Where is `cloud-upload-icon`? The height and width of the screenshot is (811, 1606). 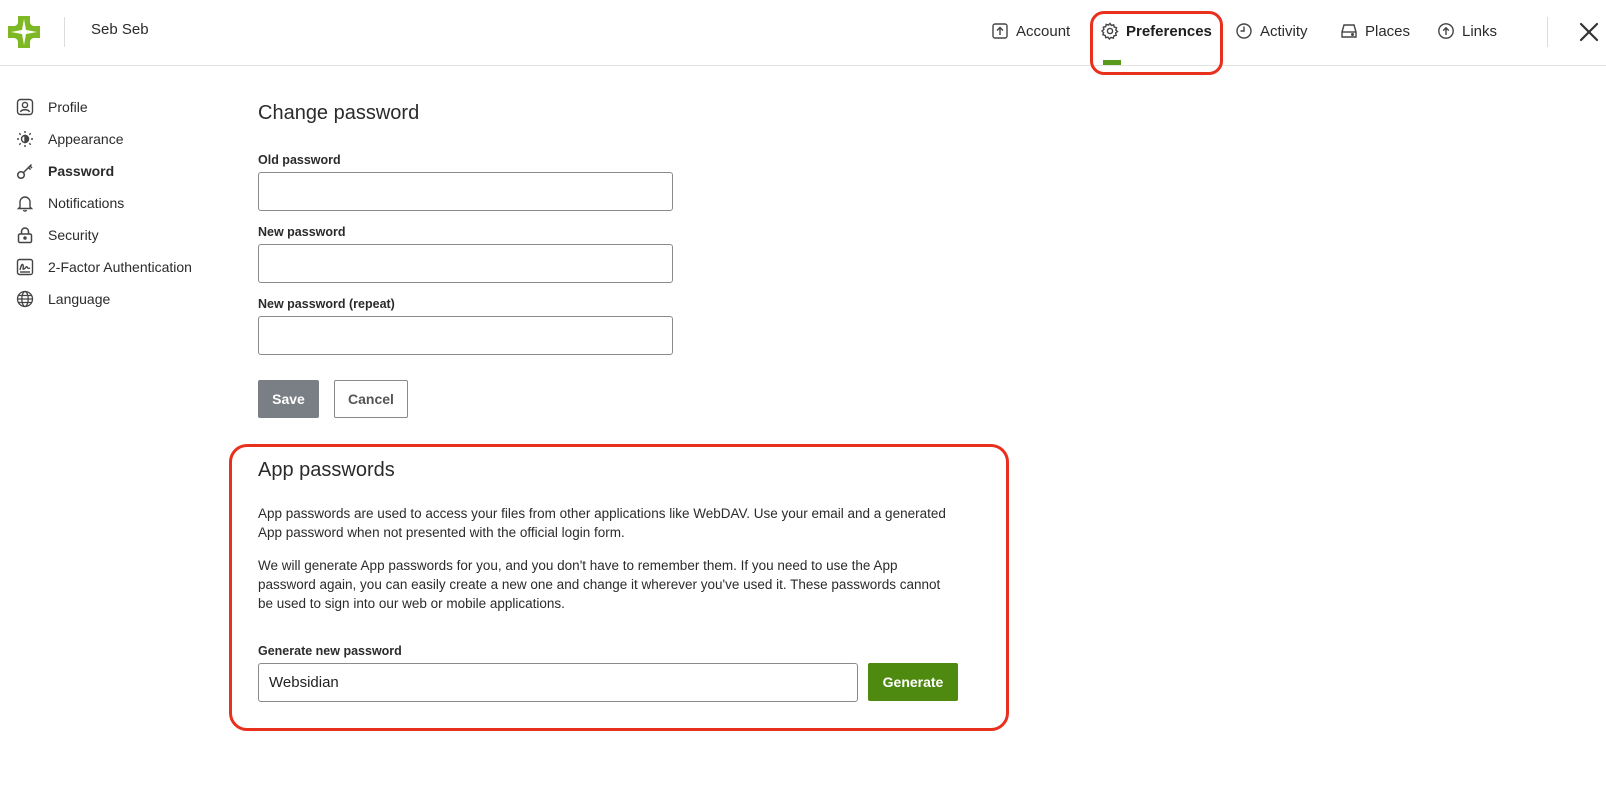
cloud-upload-icon is located at coordinates (1446, 31).